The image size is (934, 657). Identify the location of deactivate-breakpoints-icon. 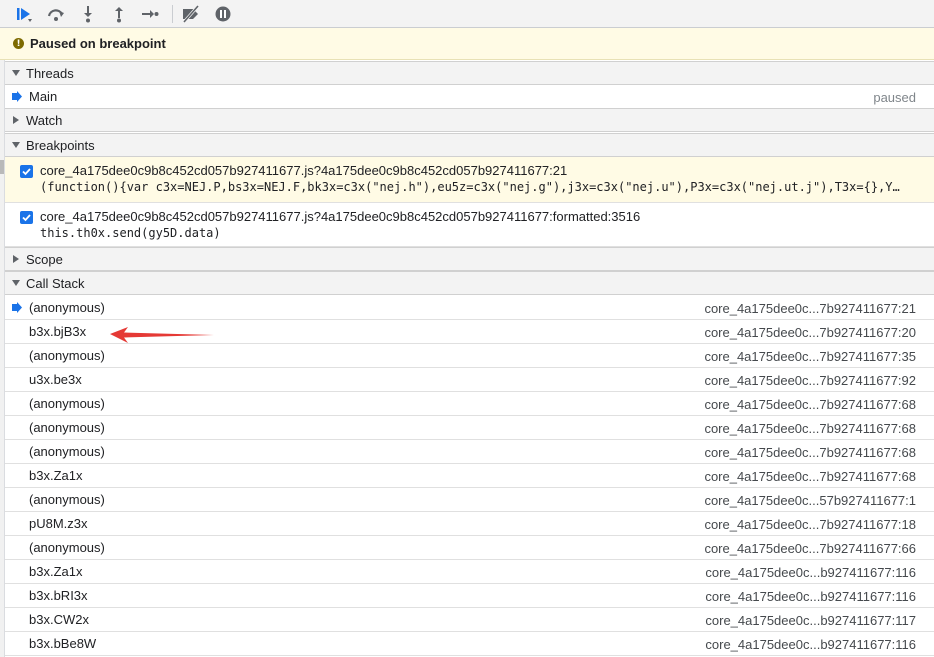
(191, 14).